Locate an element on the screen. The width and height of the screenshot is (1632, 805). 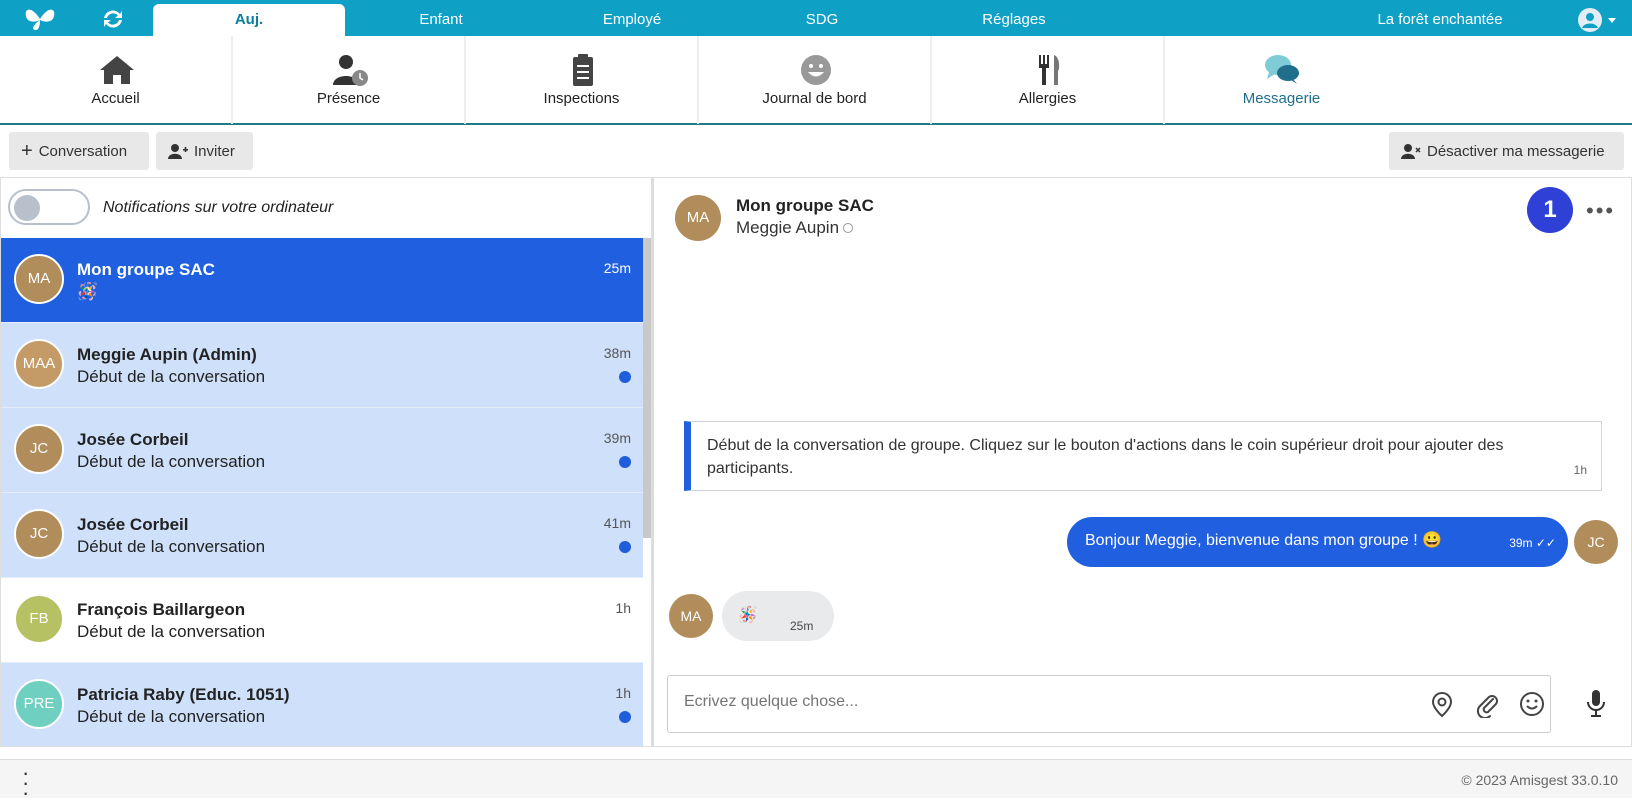
emoji-icon is located at coordinates (1532, 704).